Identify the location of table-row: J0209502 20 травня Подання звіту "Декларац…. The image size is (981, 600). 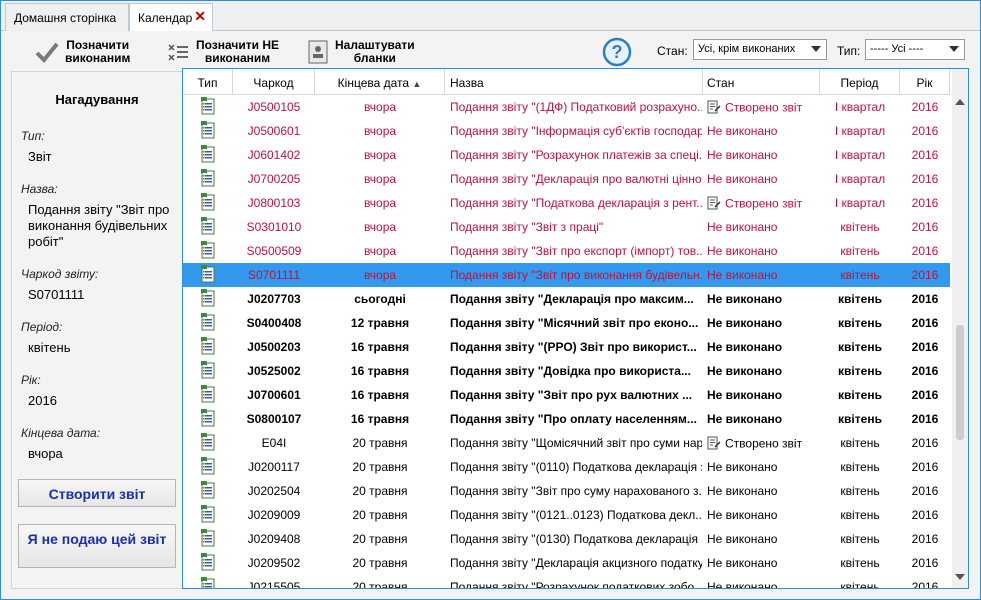
(566, 563).